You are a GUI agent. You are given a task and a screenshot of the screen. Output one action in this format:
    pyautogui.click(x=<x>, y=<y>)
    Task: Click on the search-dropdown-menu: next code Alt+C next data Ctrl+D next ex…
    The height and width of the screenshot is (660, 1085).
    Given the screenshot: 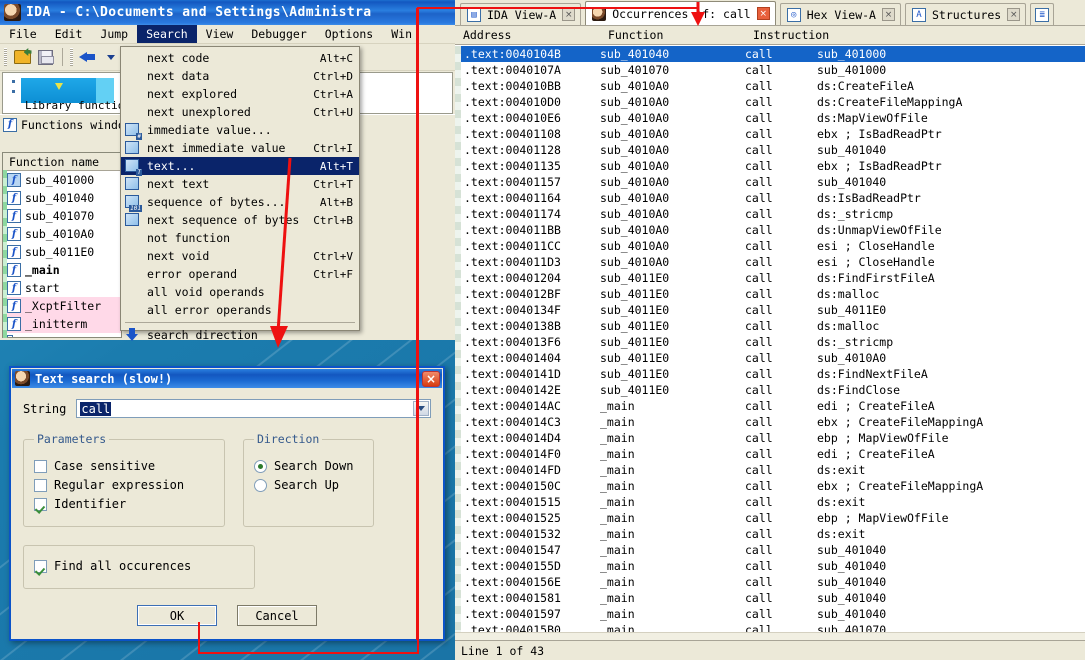 What is the action you would take?
    pyautogui.click(x=240, y=194)
    